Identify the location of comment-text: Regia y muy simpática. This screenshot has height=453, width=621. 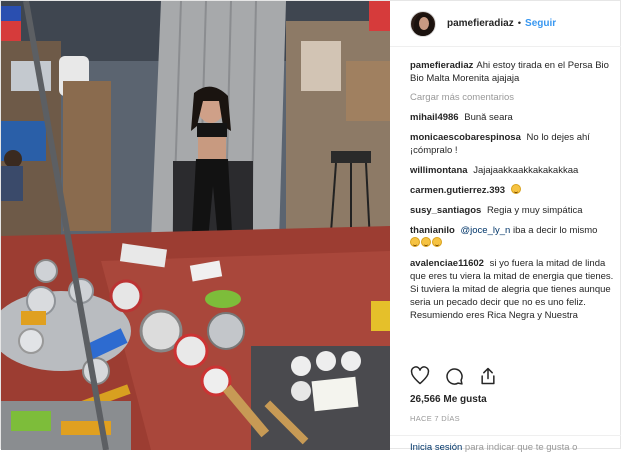
(534, 210).